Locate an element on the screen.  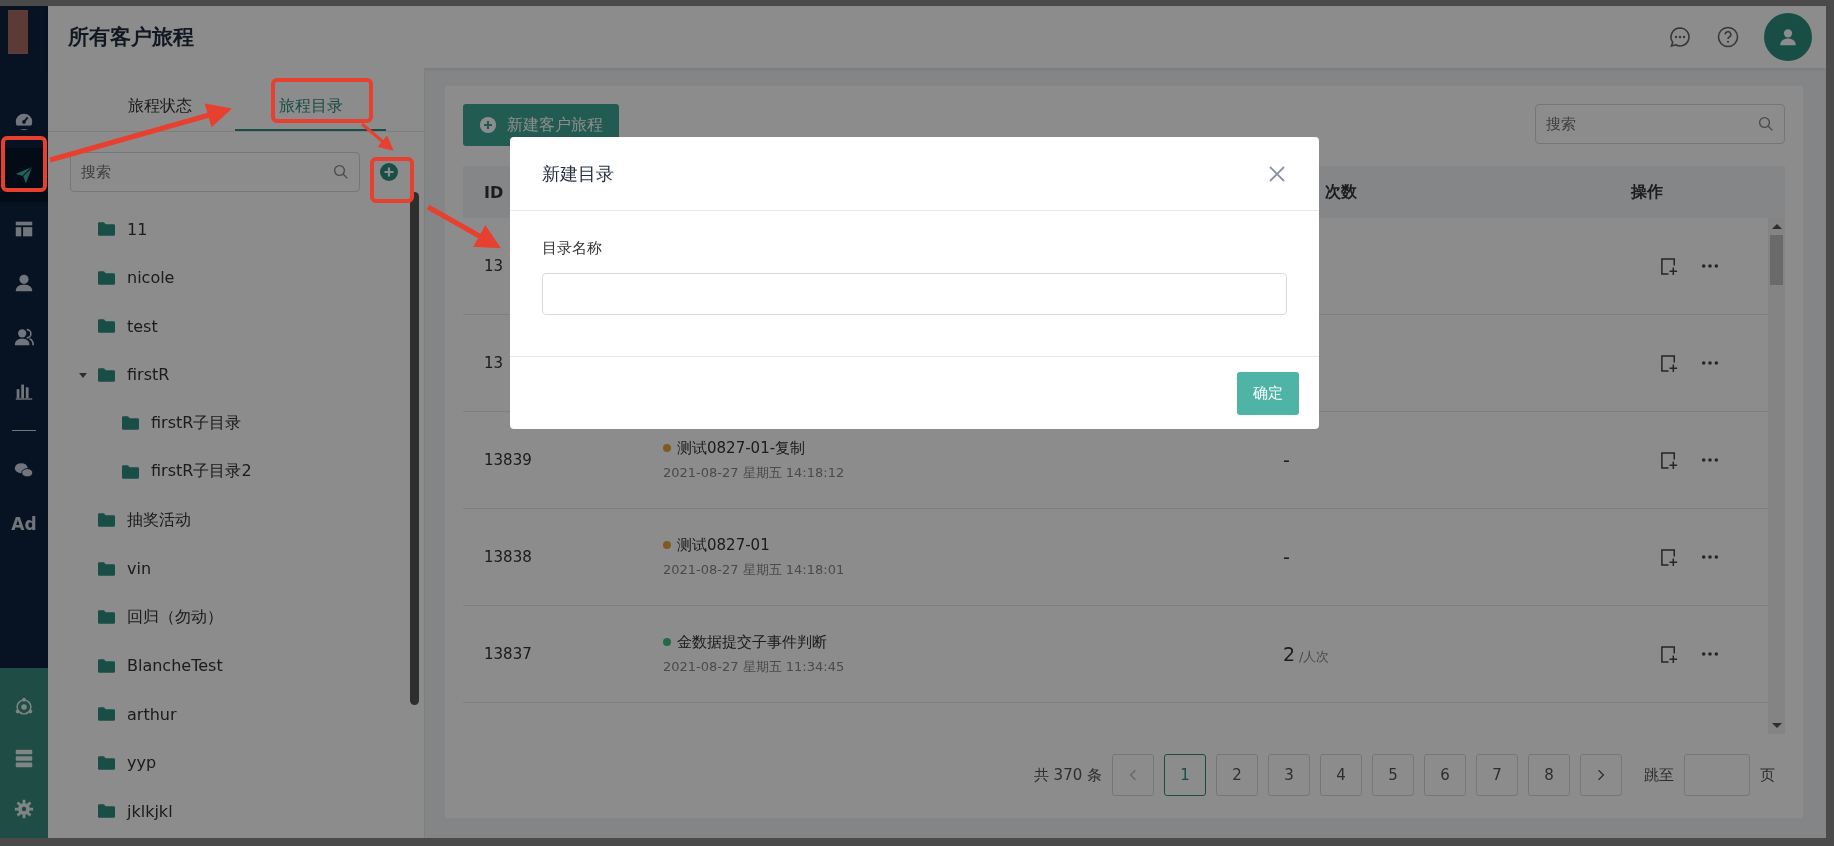
page-button: 8 is located at coordinates (1549, 775).